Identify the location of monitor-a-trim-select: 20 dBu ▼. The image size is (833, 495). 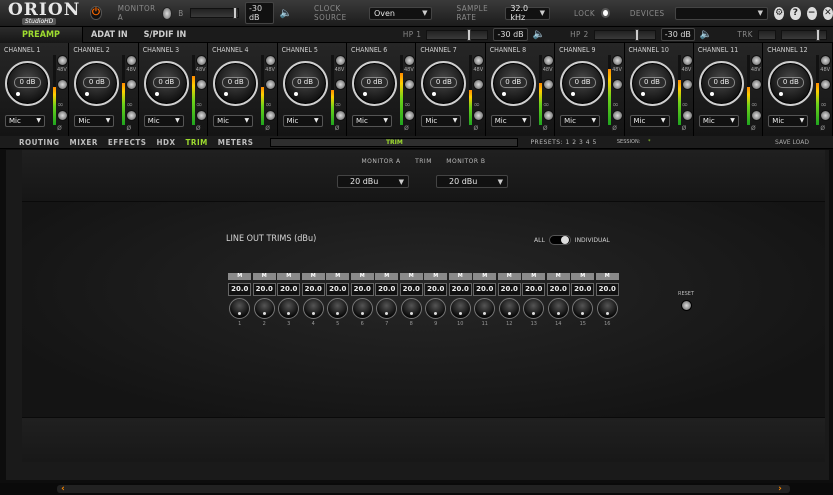
(373, 181).